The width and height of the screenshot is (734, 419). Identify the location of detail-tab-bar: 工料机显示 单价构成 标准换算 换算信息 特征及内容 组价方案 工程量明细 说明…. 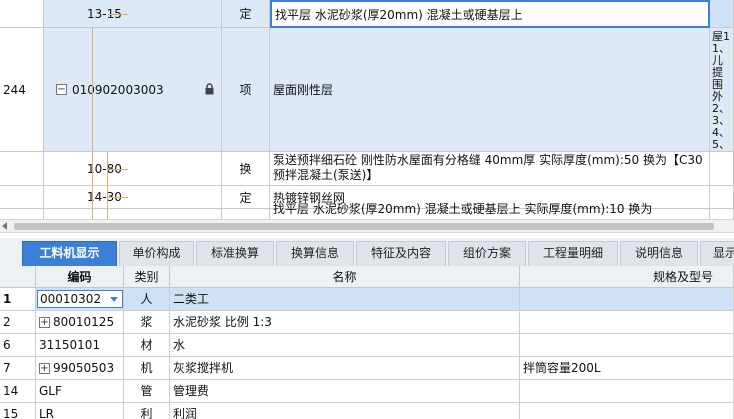
(367, 252).